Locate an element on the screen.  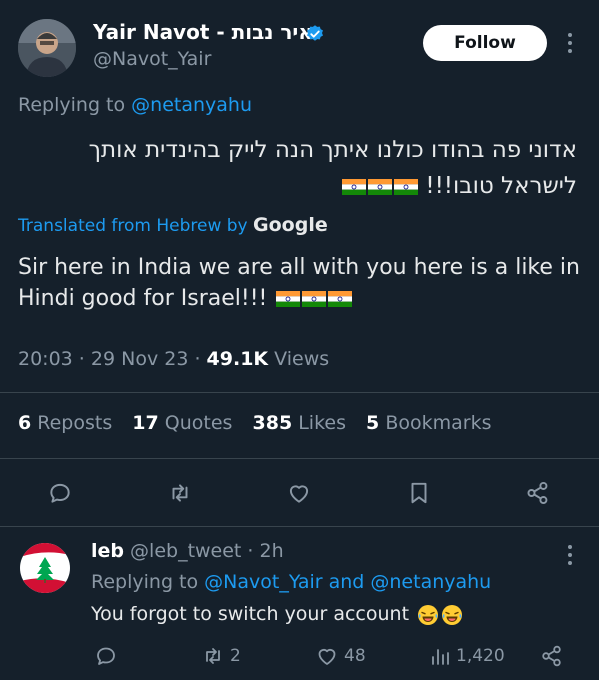
views-icon is located at coordinates (440, 657).